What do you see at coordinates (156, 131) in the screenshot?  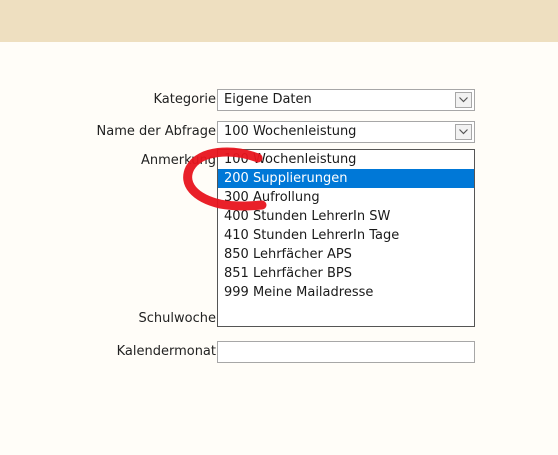 I see `abfrage-label: Name der Abfrage` at bounding box center [156, 131].